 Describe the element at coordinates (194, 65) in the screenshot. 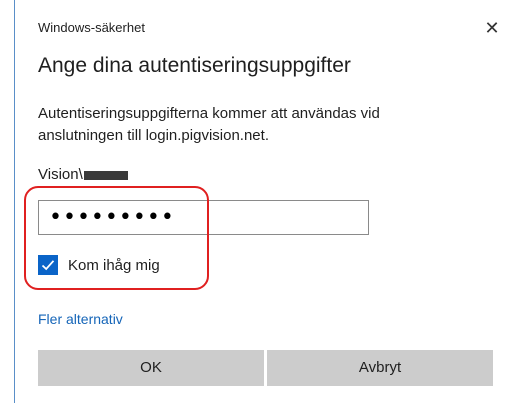

I see `dialog-heading: Ange dina autentiseringsuppgifter` at that location.